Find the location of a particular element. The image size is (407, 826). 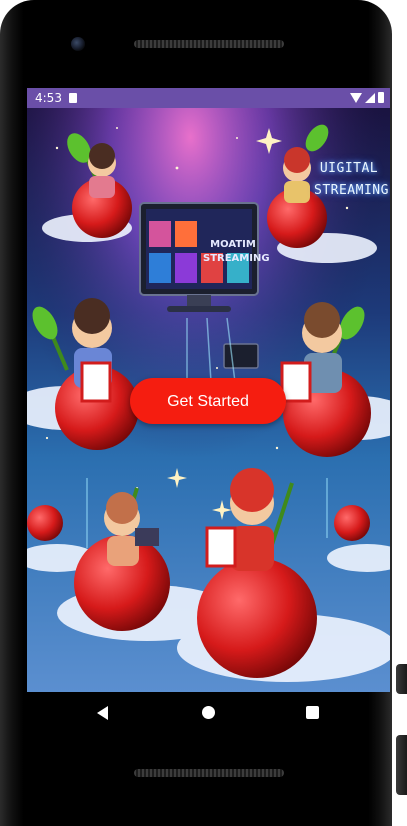

tv-line-2: STREAMING is located at coordinates (236, 258).